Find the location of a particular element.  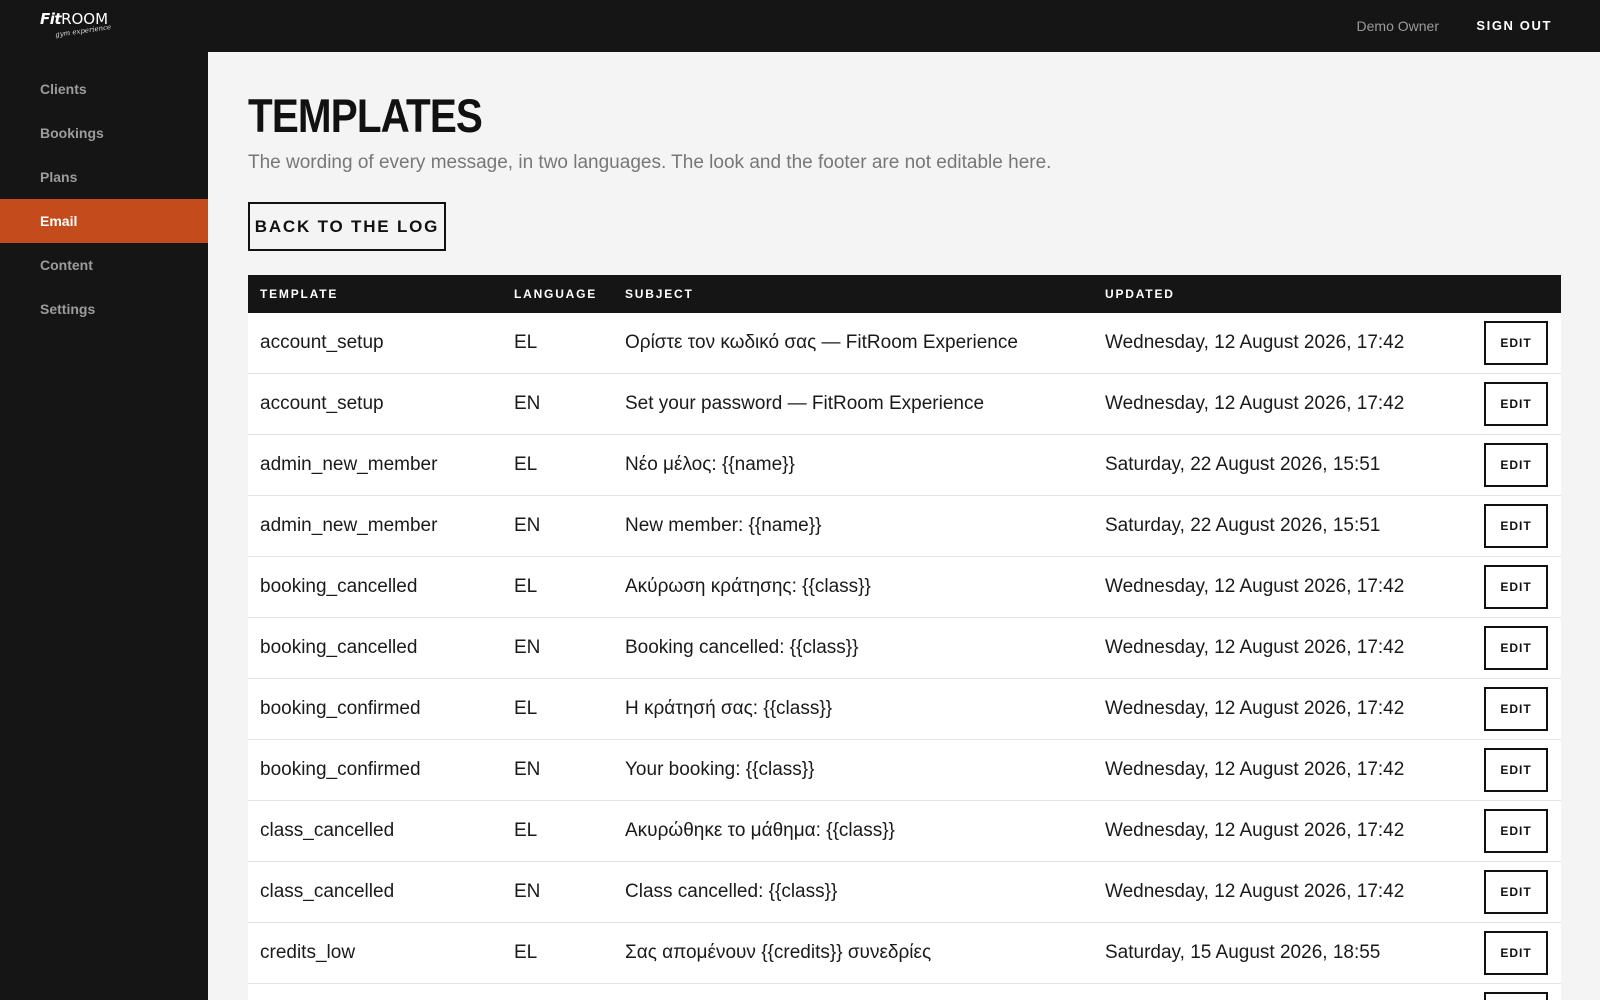

subject-cell: Η κράτησή σας: {{class}} is located at coordinates (729, 708).